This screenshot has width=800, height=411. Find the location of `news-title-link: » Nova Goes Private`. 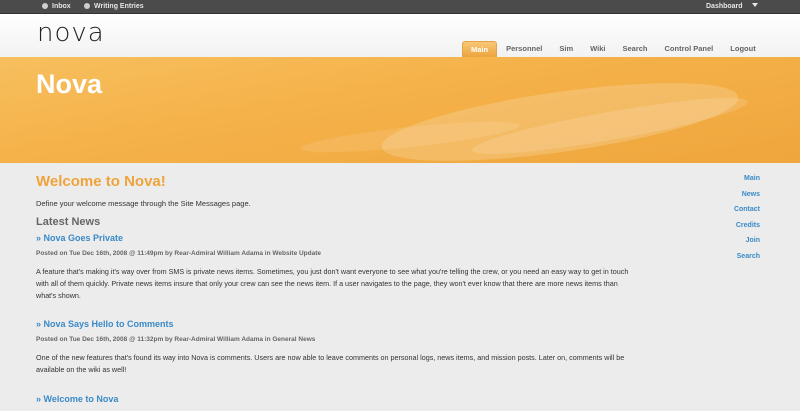

news-title-link: » Nova Goes Private is located at coordinates (341, 238).